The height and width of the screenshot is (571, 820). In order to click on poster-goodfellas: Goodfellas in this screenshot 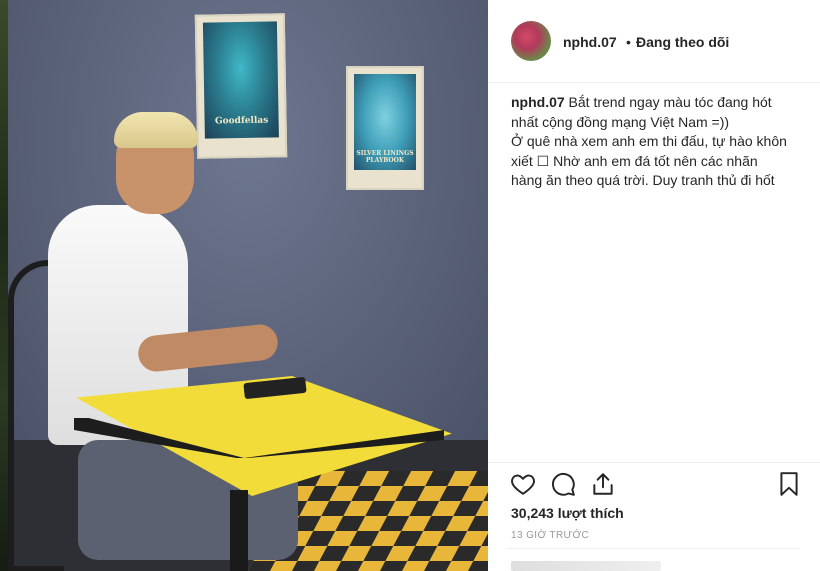, I will do `click(241, 86)`.